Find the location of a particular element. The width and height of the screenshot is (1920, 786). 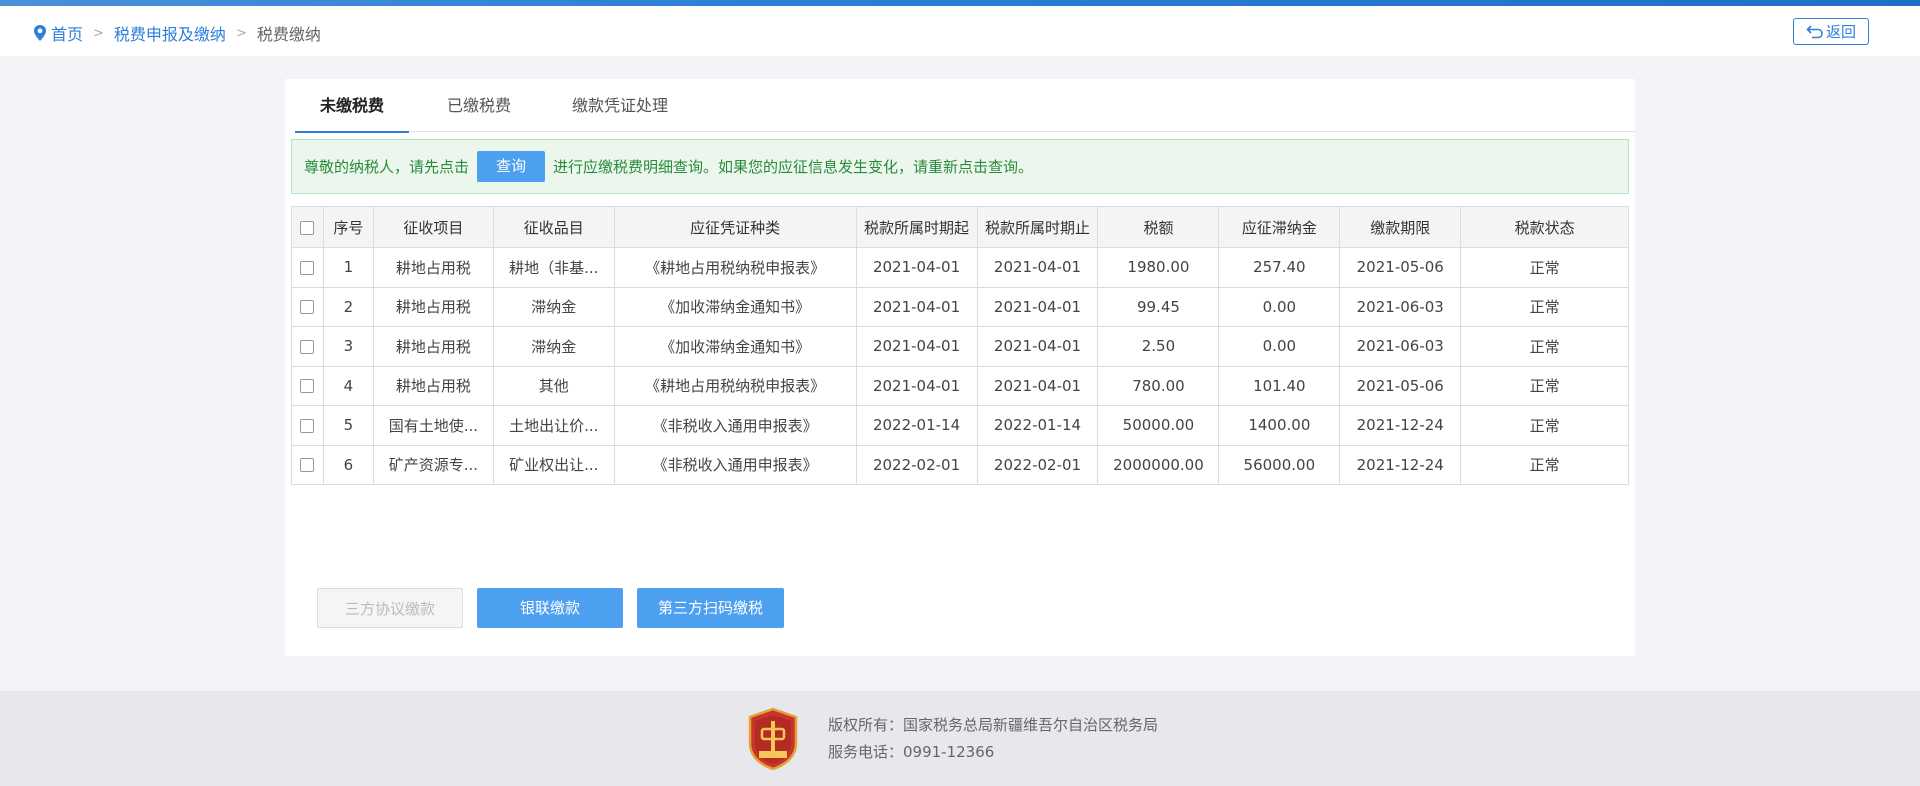

table-cell: 1 is located at coordinates (348, 267).